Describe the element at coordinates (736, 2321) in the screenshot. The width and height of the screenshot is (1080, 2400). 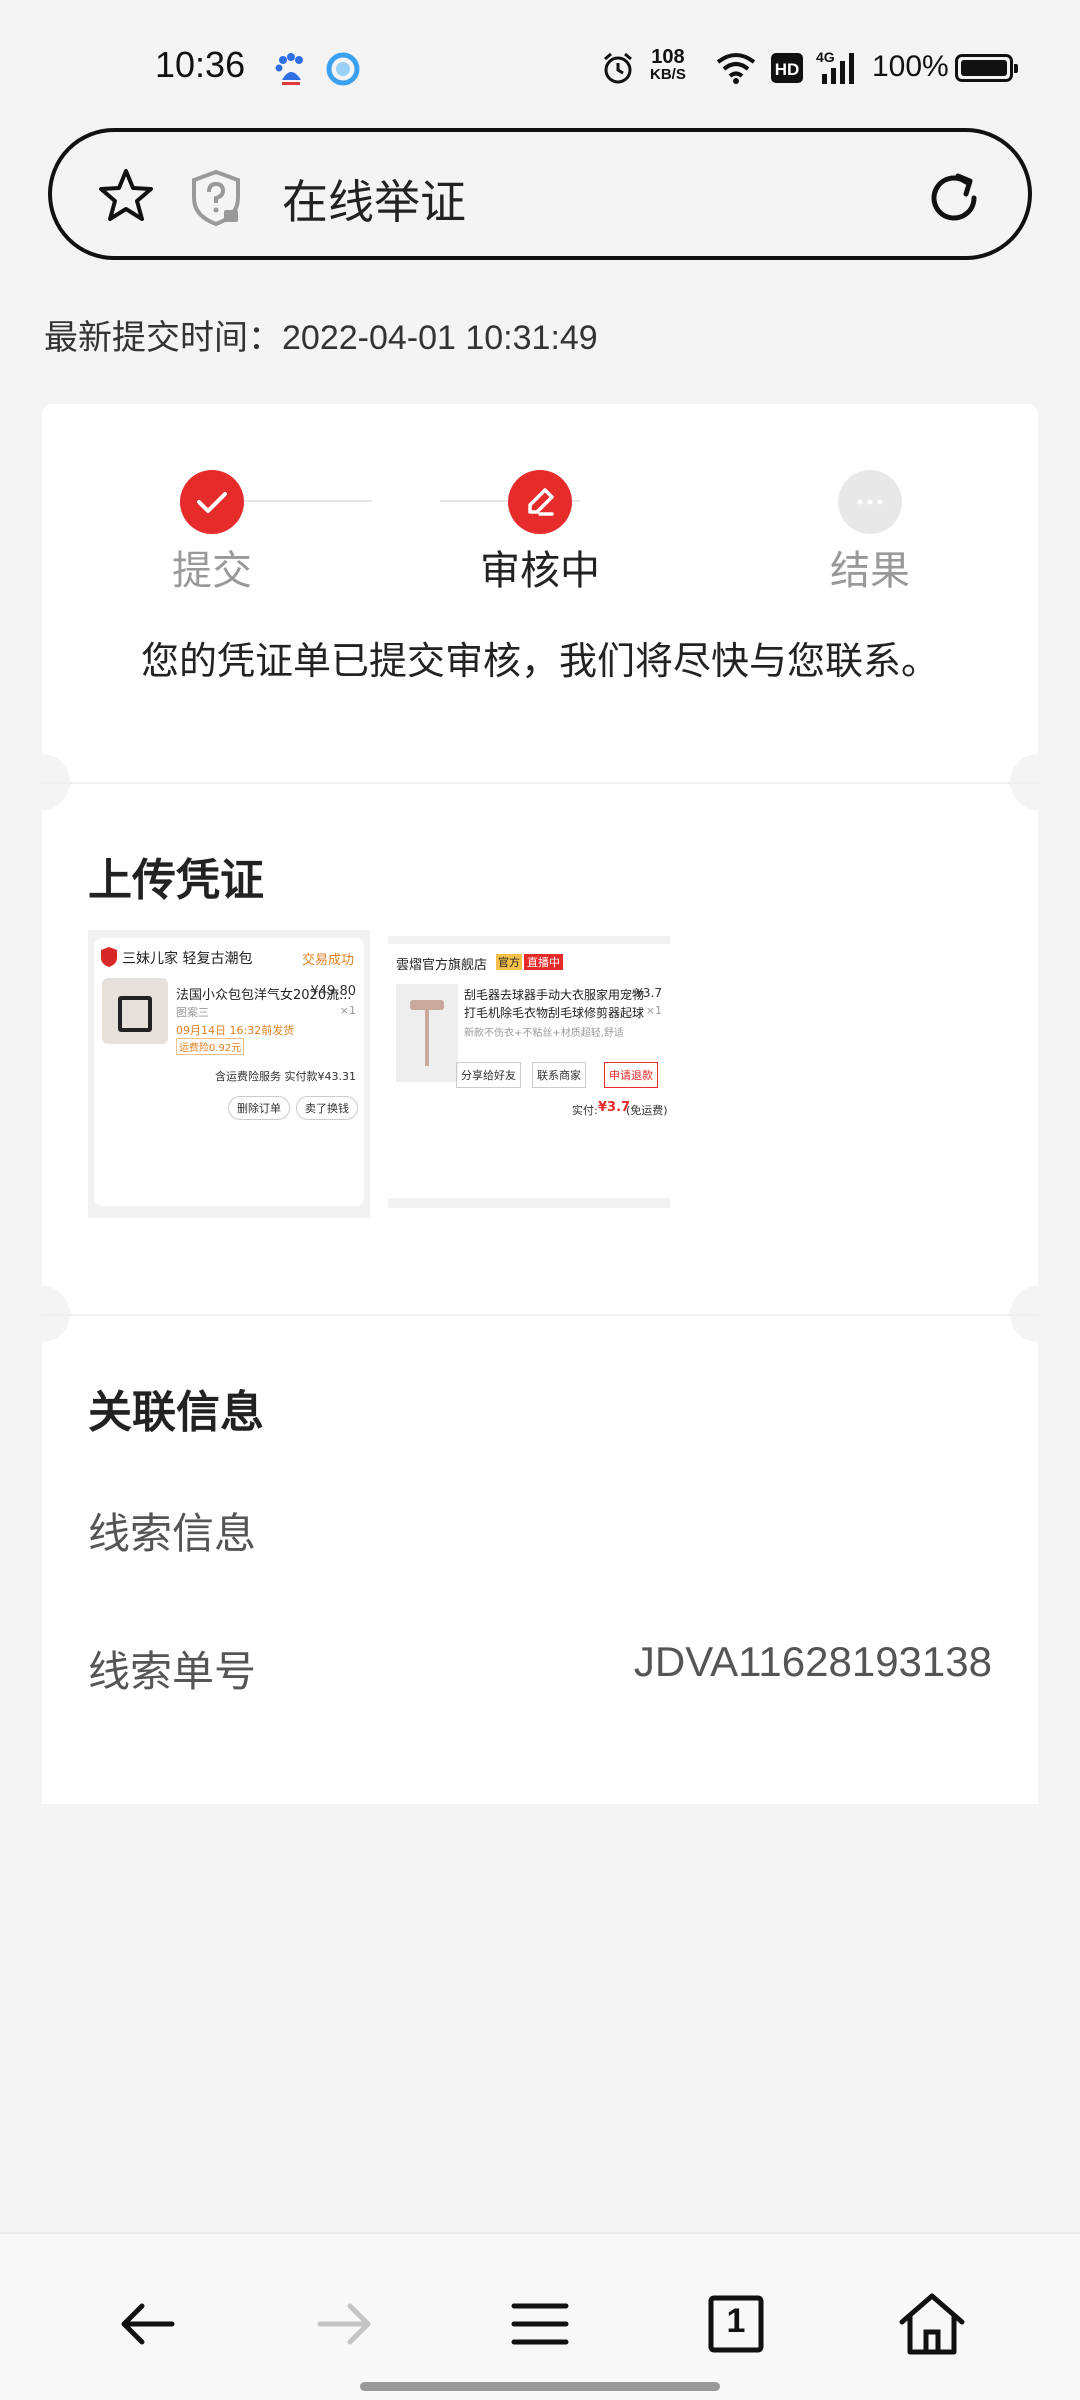
I see `tab-count: 1` at that location.